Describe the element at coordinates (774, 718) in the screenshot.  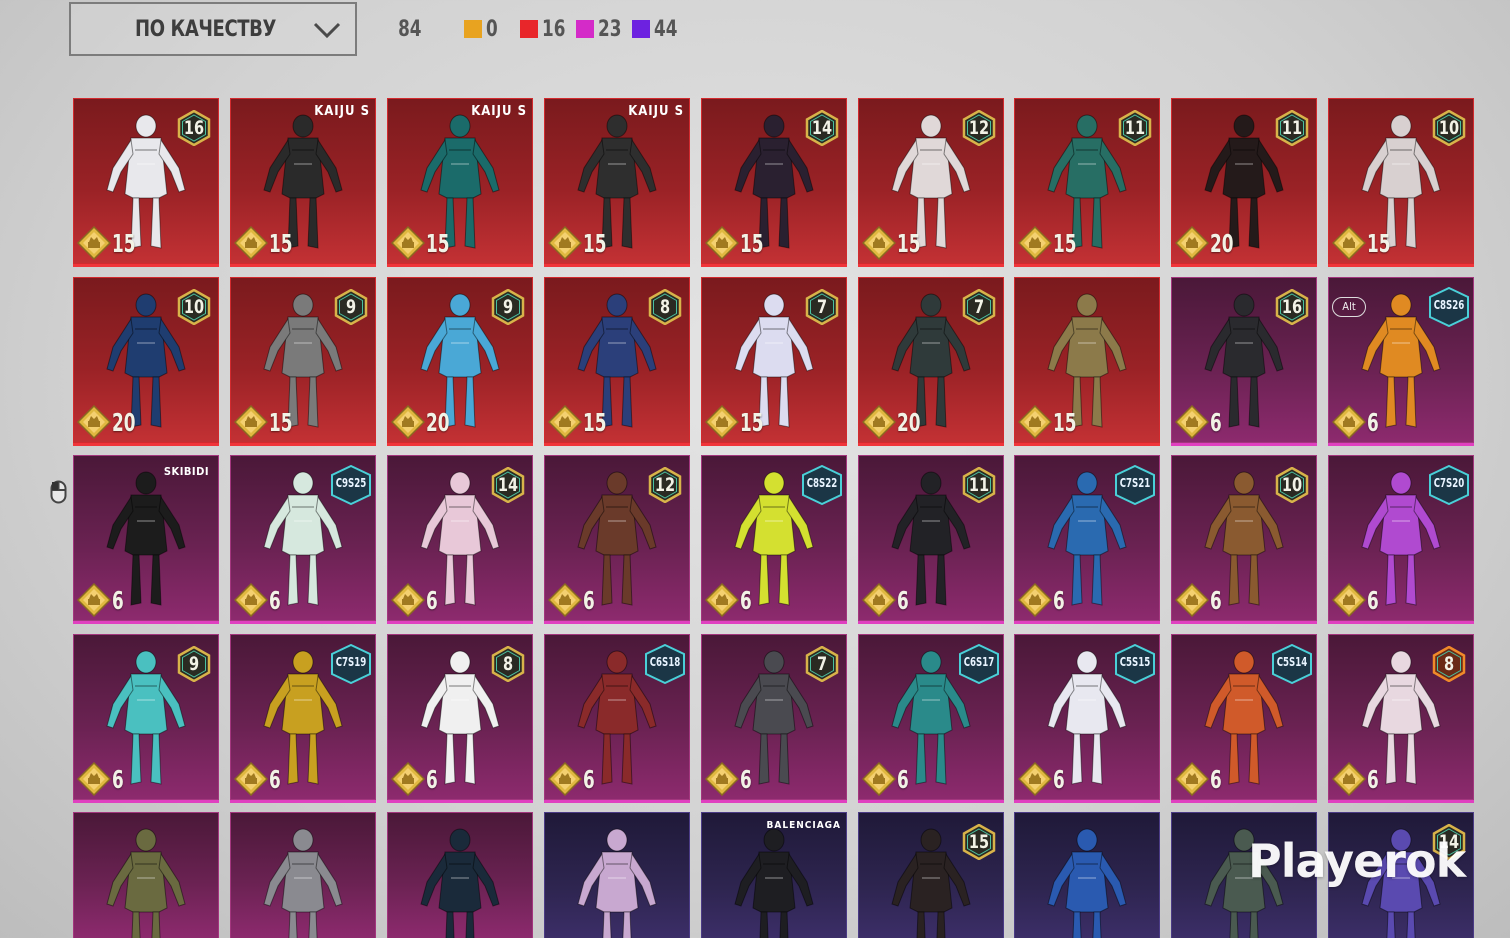
I see `inventory-item: 76` at that location.